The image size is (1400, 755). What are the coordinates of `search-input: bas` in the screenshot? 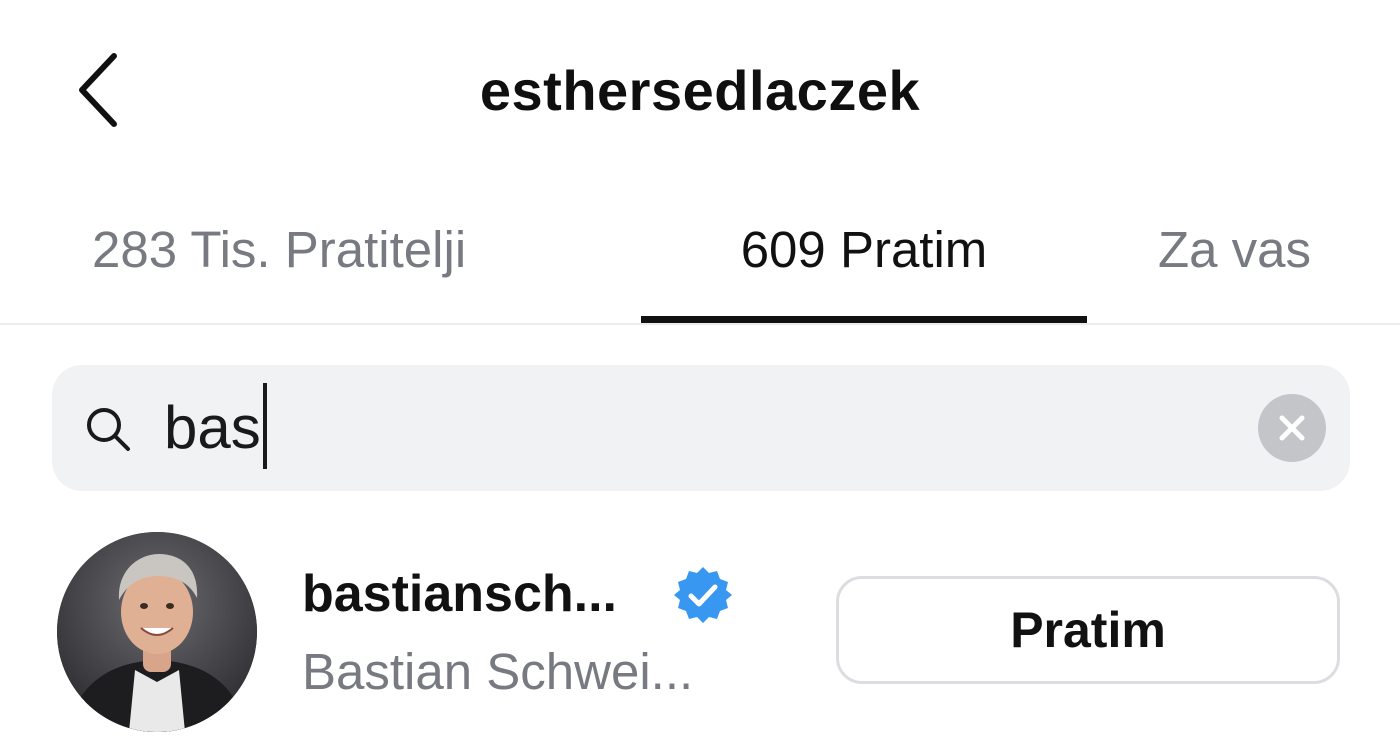 It's located at (215, 426).